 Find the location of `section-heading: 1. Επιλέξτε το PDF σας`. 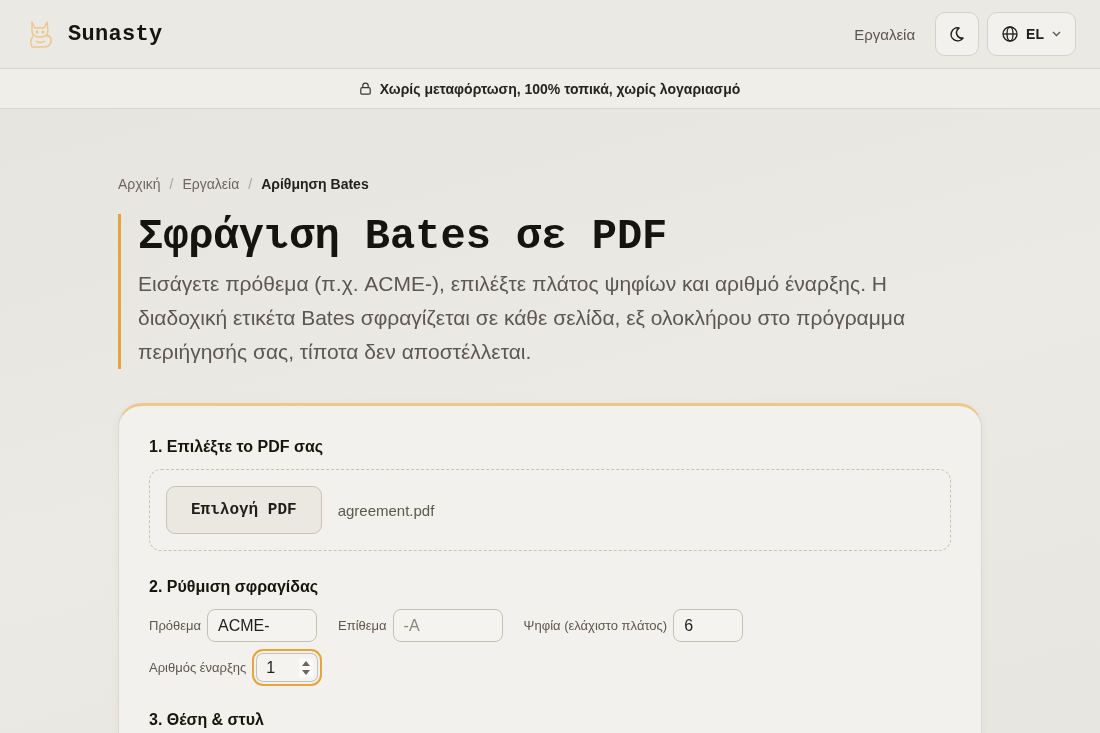

section-heading: 1. Επιλέξτε το PDF σας is located at coordinates (237, 447).